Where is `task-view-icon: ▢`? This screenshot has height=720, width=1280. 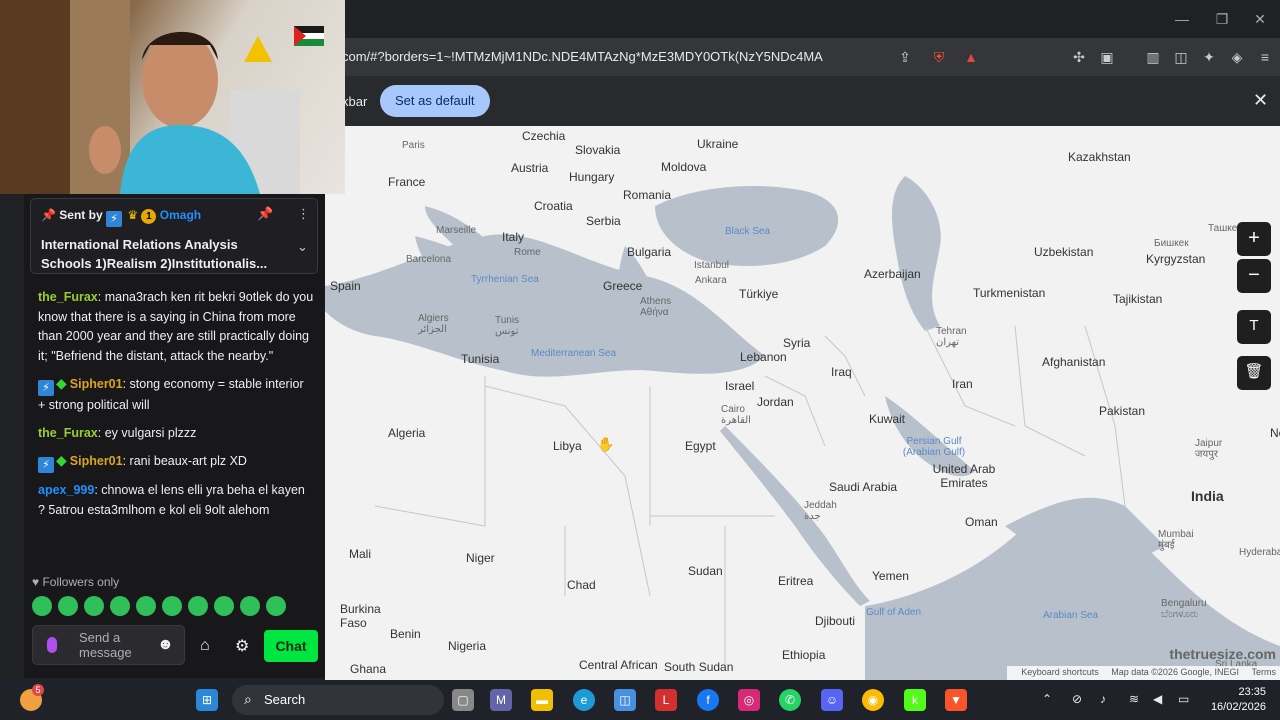 task-view-icon: ▢ is located at coordinates (463, 700).